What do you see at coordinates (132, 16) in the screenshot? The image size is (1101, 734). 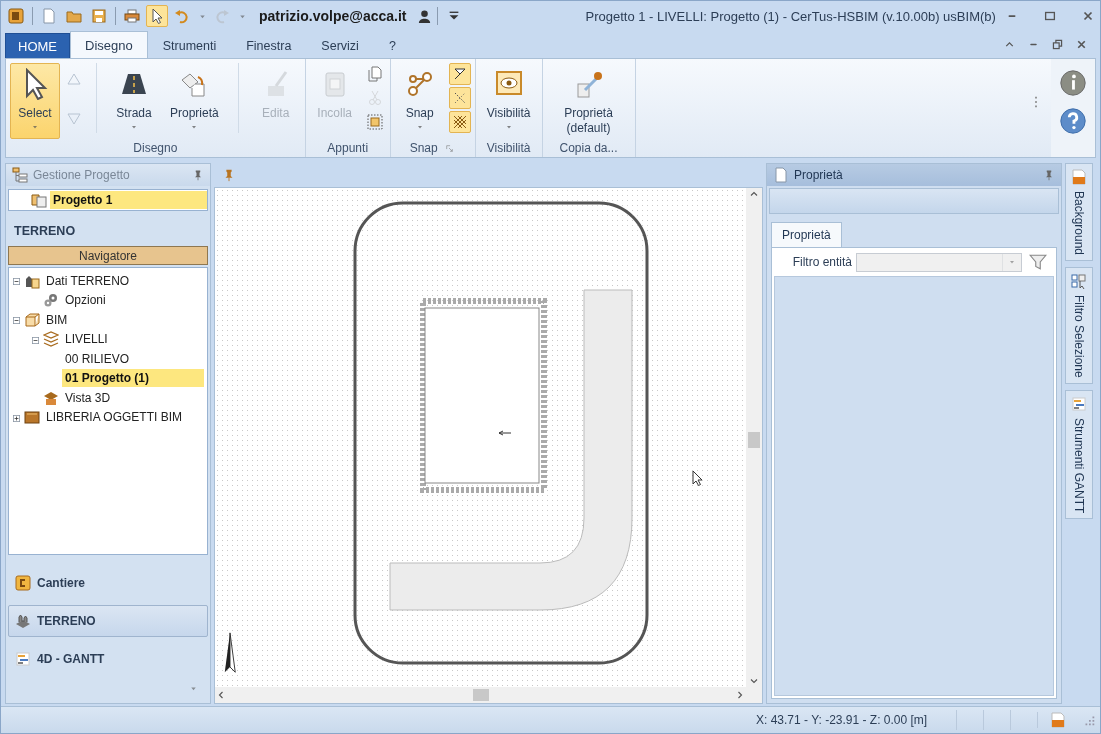 I see `printer-icon` at bounding box center [132, 16].